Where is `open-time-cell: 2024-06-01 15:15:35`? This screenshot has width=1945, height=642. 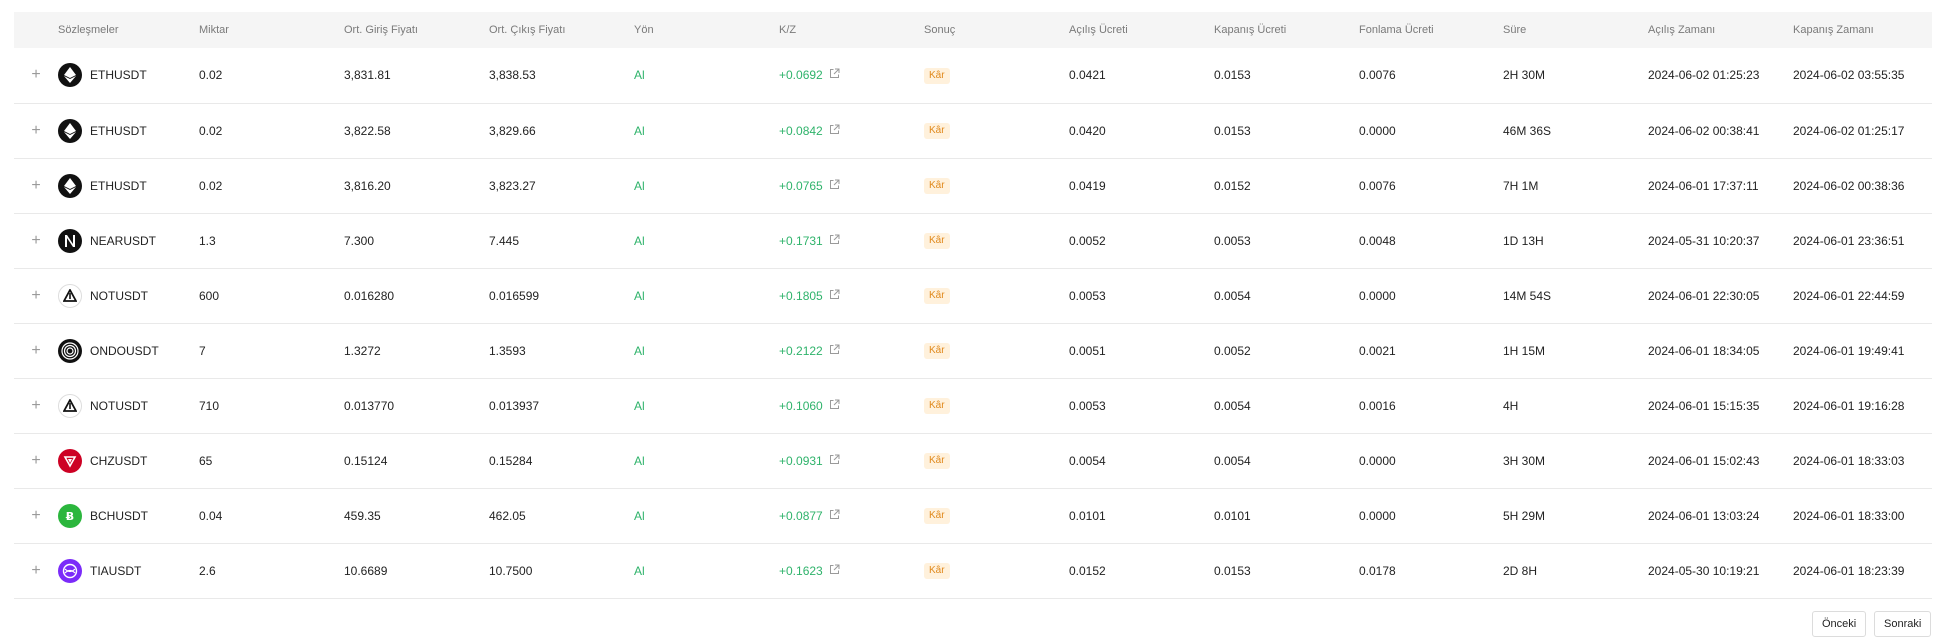 open-time-cell: 2024-06-01 15:15:35 is located at coordinates (1704, 405).